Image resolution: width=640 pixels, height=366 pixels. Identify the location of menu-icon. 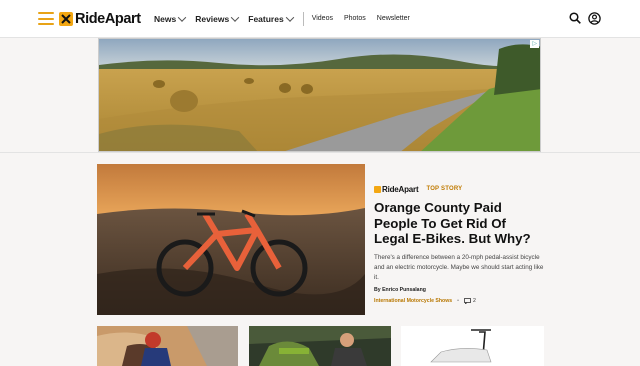
(46, 18).